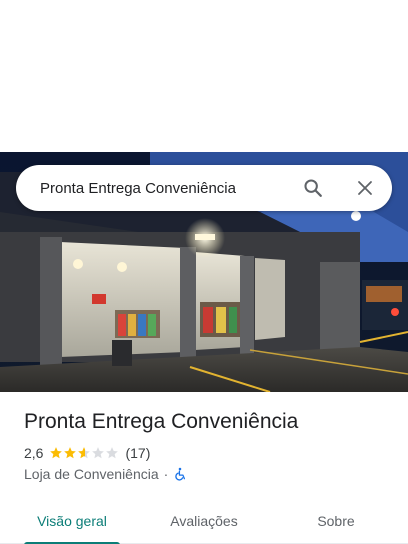 This screenshot has width=408, height=544. I want to click on close-icon, so click(365, 188).